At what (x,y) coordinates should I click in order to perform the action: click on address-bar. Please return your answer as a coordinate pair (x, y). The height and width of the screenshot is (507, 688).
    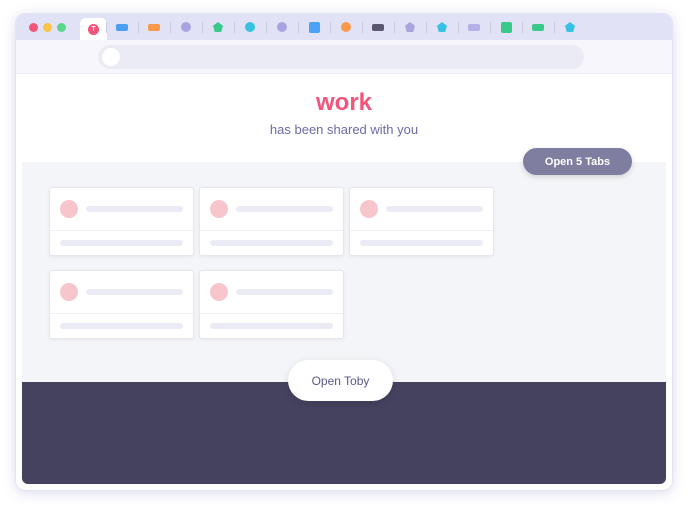
    Looking at the image, I should click on (341, 57).